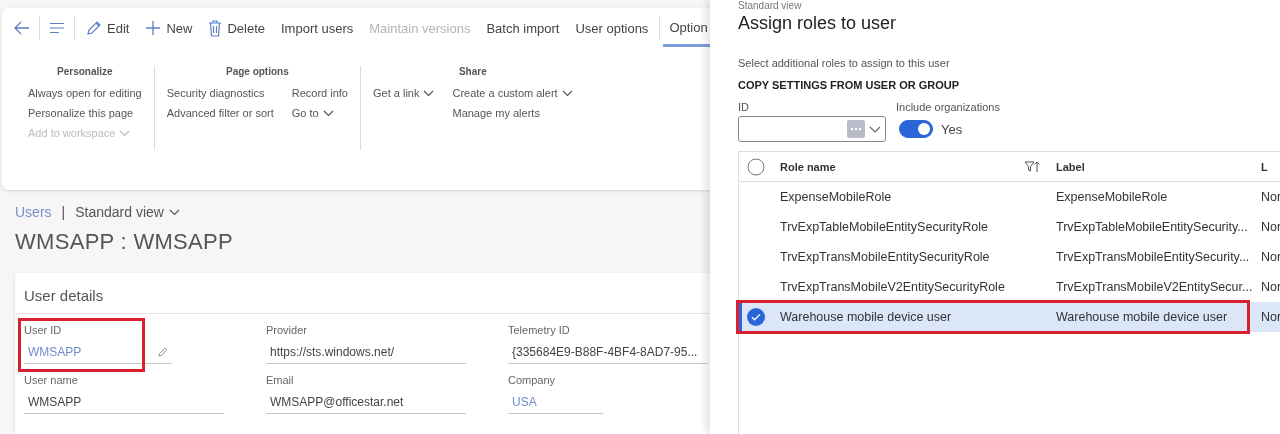 This screenshot has width=1280, height=434. Describe the element at coordinates (948, 107) in the screenshot. I see `field-label: Include organizations` at that location.